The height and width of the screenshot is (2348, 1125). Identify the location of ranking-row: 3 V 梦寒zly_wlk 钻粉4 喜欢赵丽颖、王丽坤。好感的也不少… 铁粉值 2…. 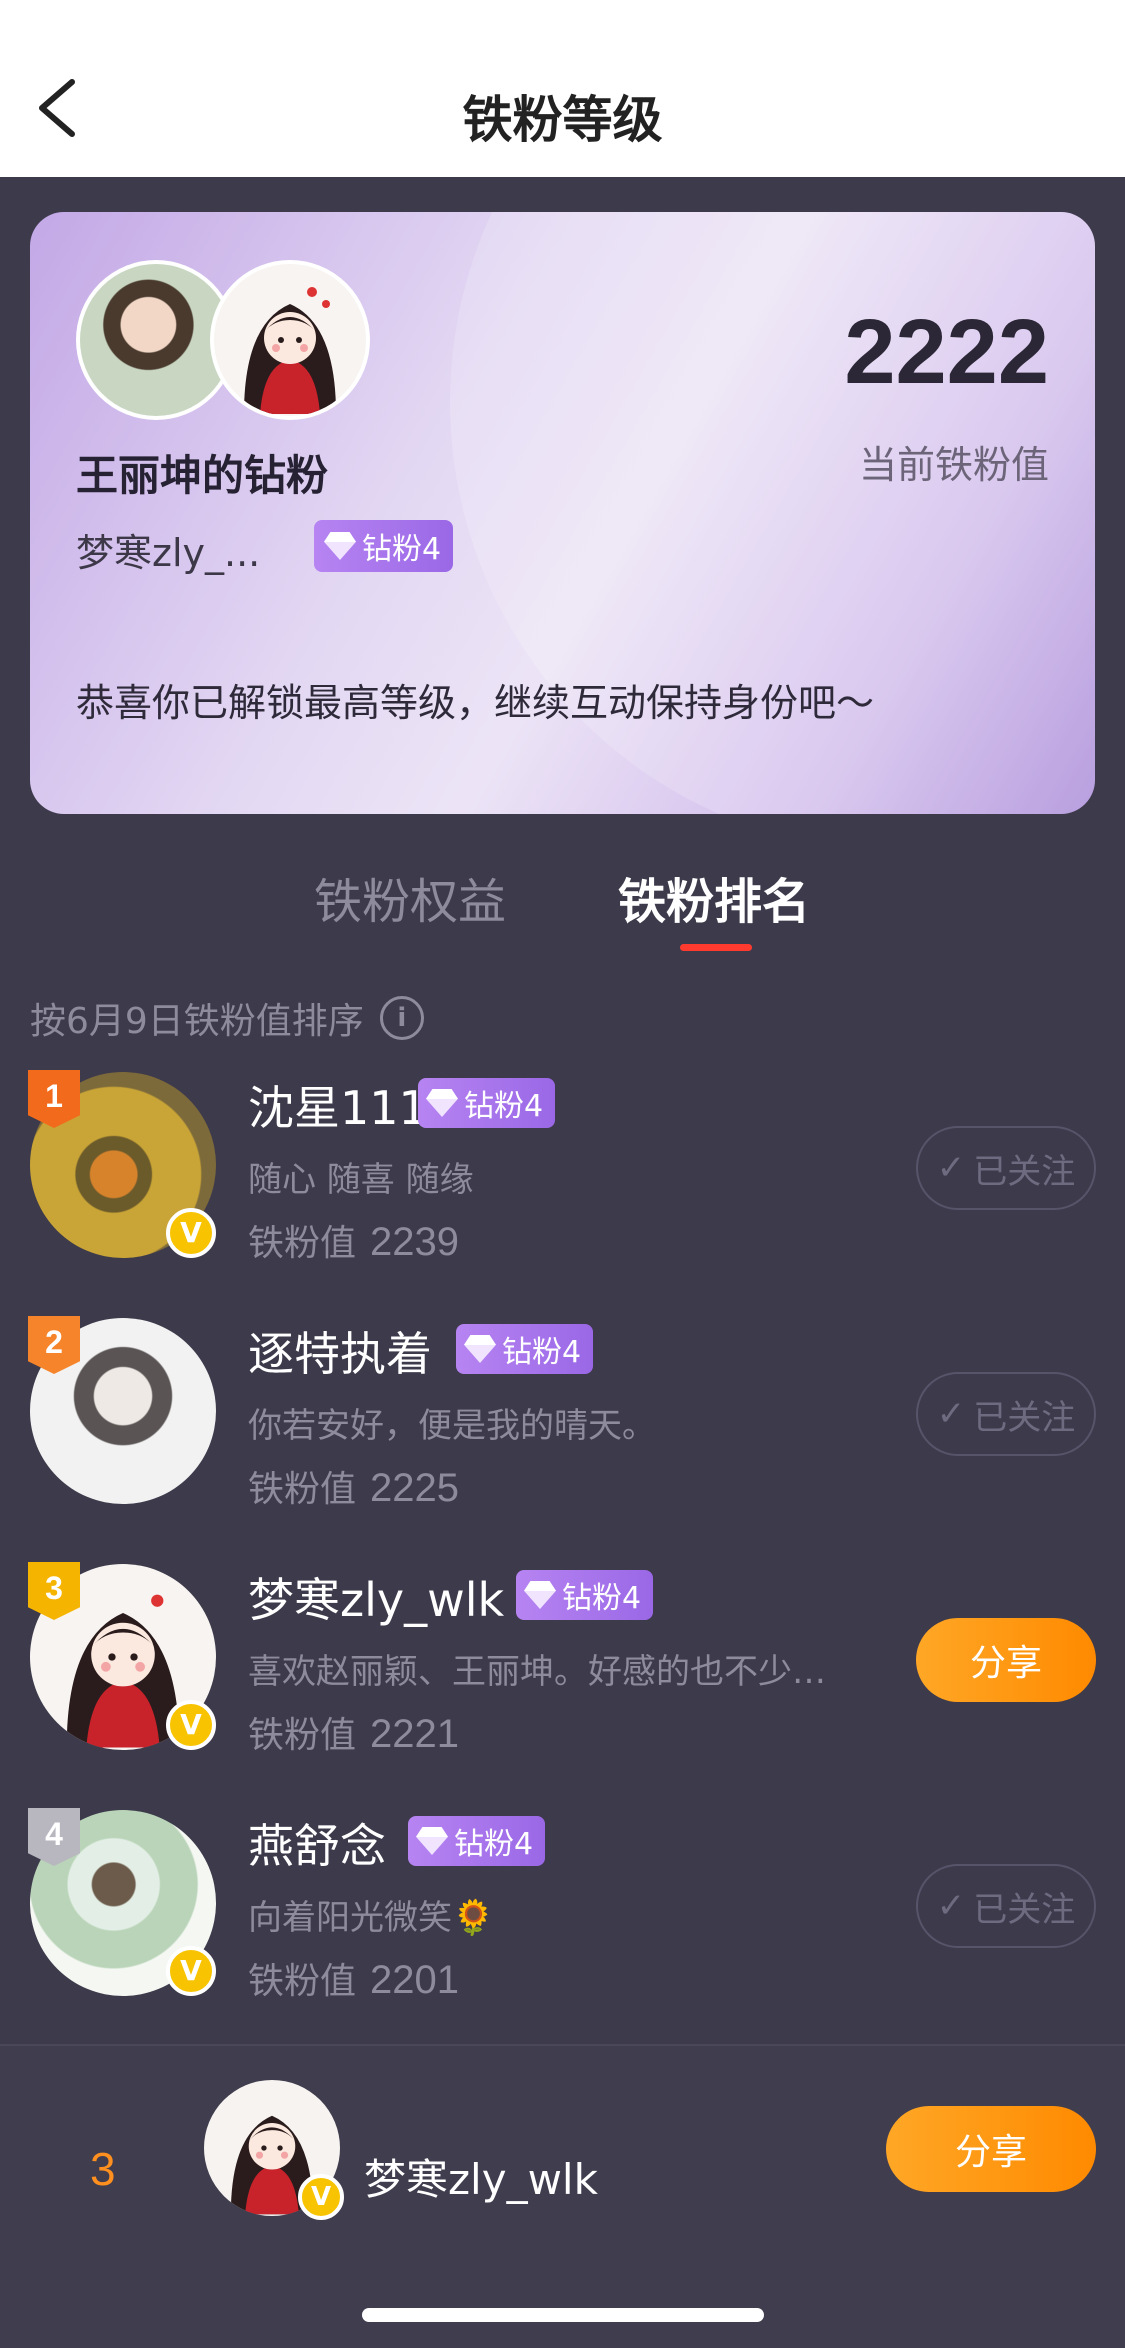
(562, 1663).